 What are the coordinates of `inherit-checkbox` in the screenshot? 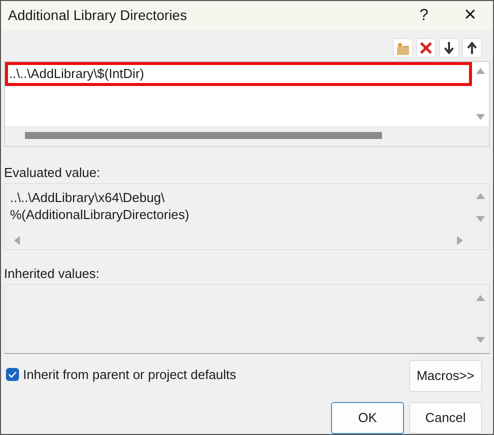 It's located at (12, 375).